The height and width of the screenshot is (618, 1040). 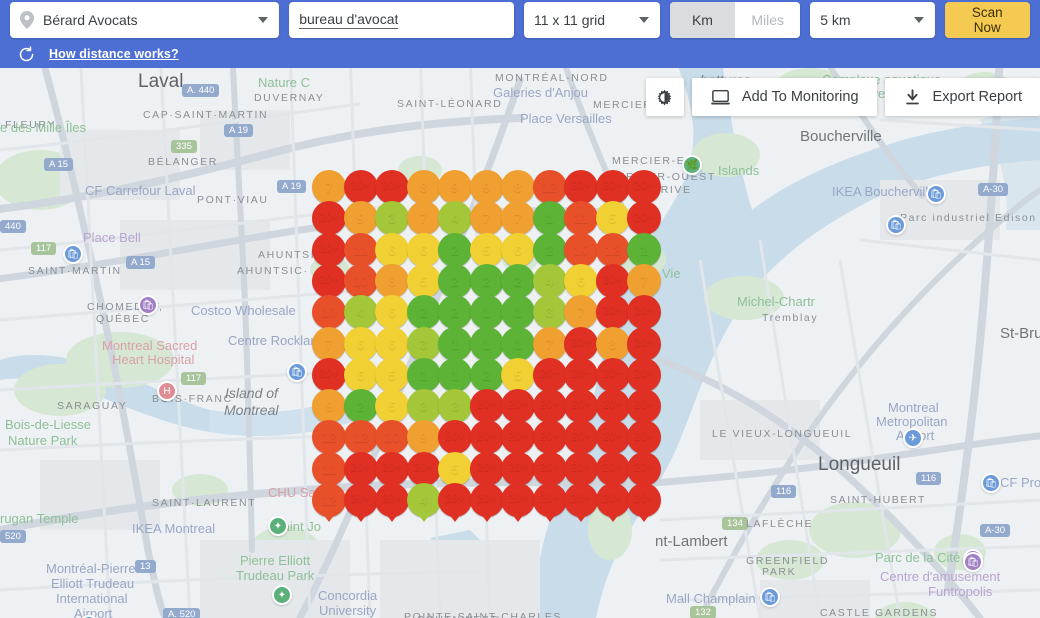 I want to click on radius-select: 5 km, so click(x=872, y=20).